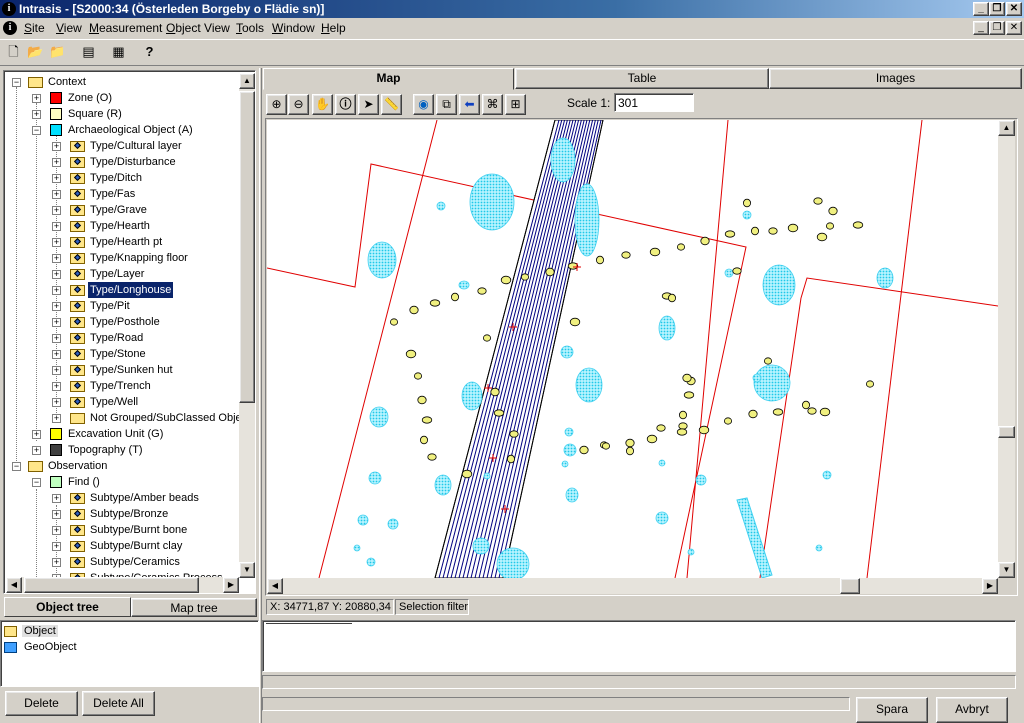 The image size is (1024, 723). I want to click on mdi-restore-icon: ❐, so click(997, 28).